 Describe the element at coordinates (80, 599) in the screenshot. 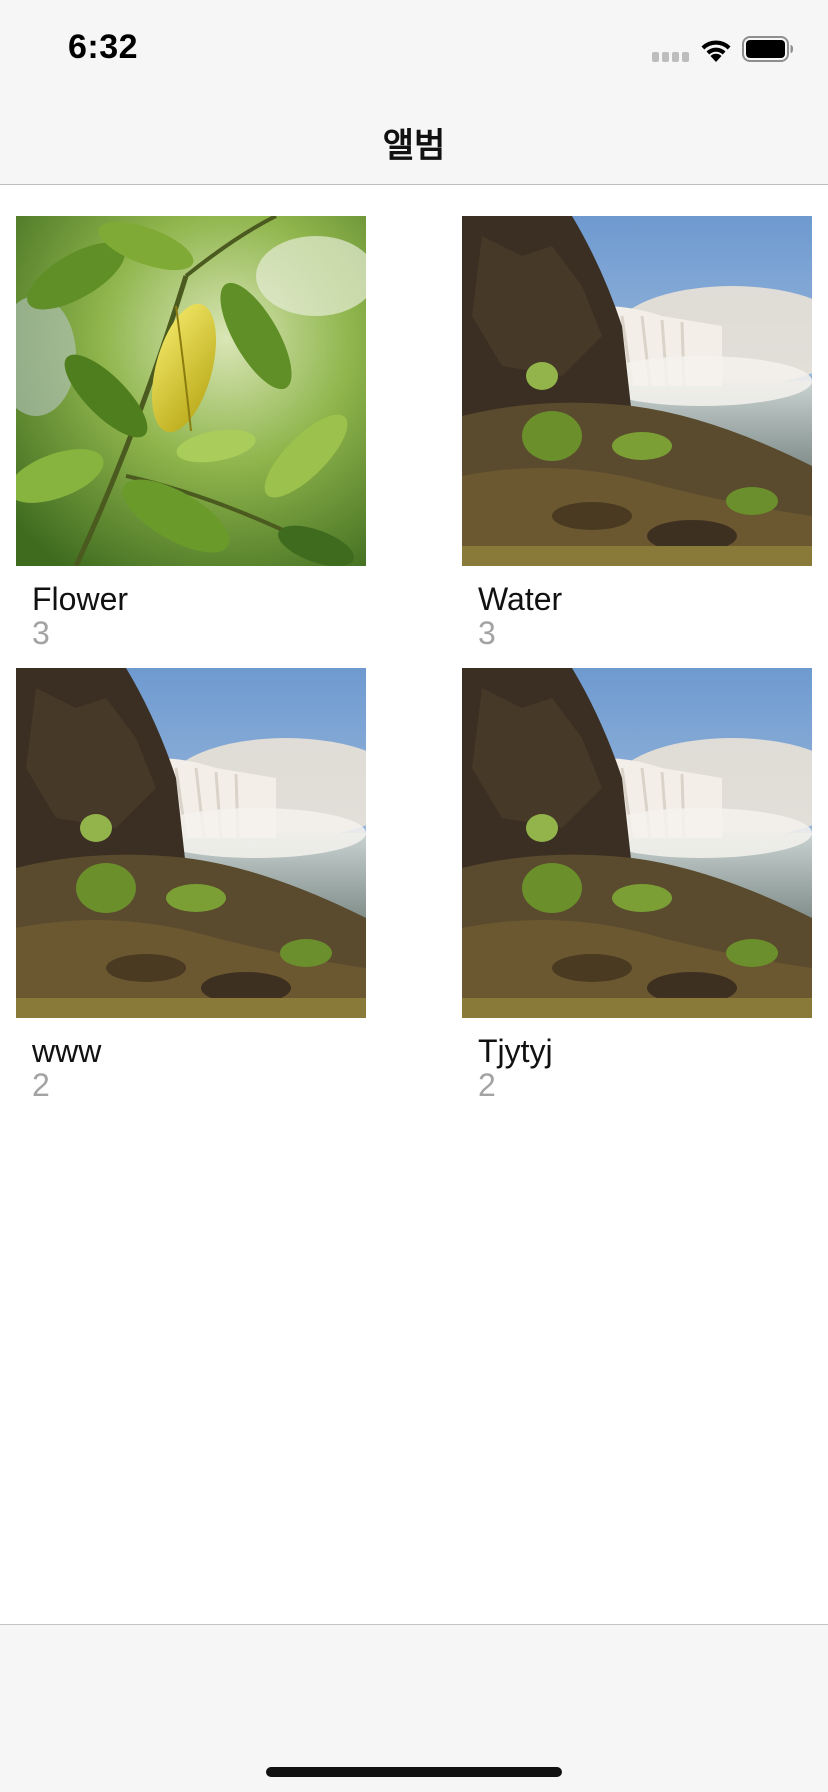

I see `album-title: Flower` at that location.